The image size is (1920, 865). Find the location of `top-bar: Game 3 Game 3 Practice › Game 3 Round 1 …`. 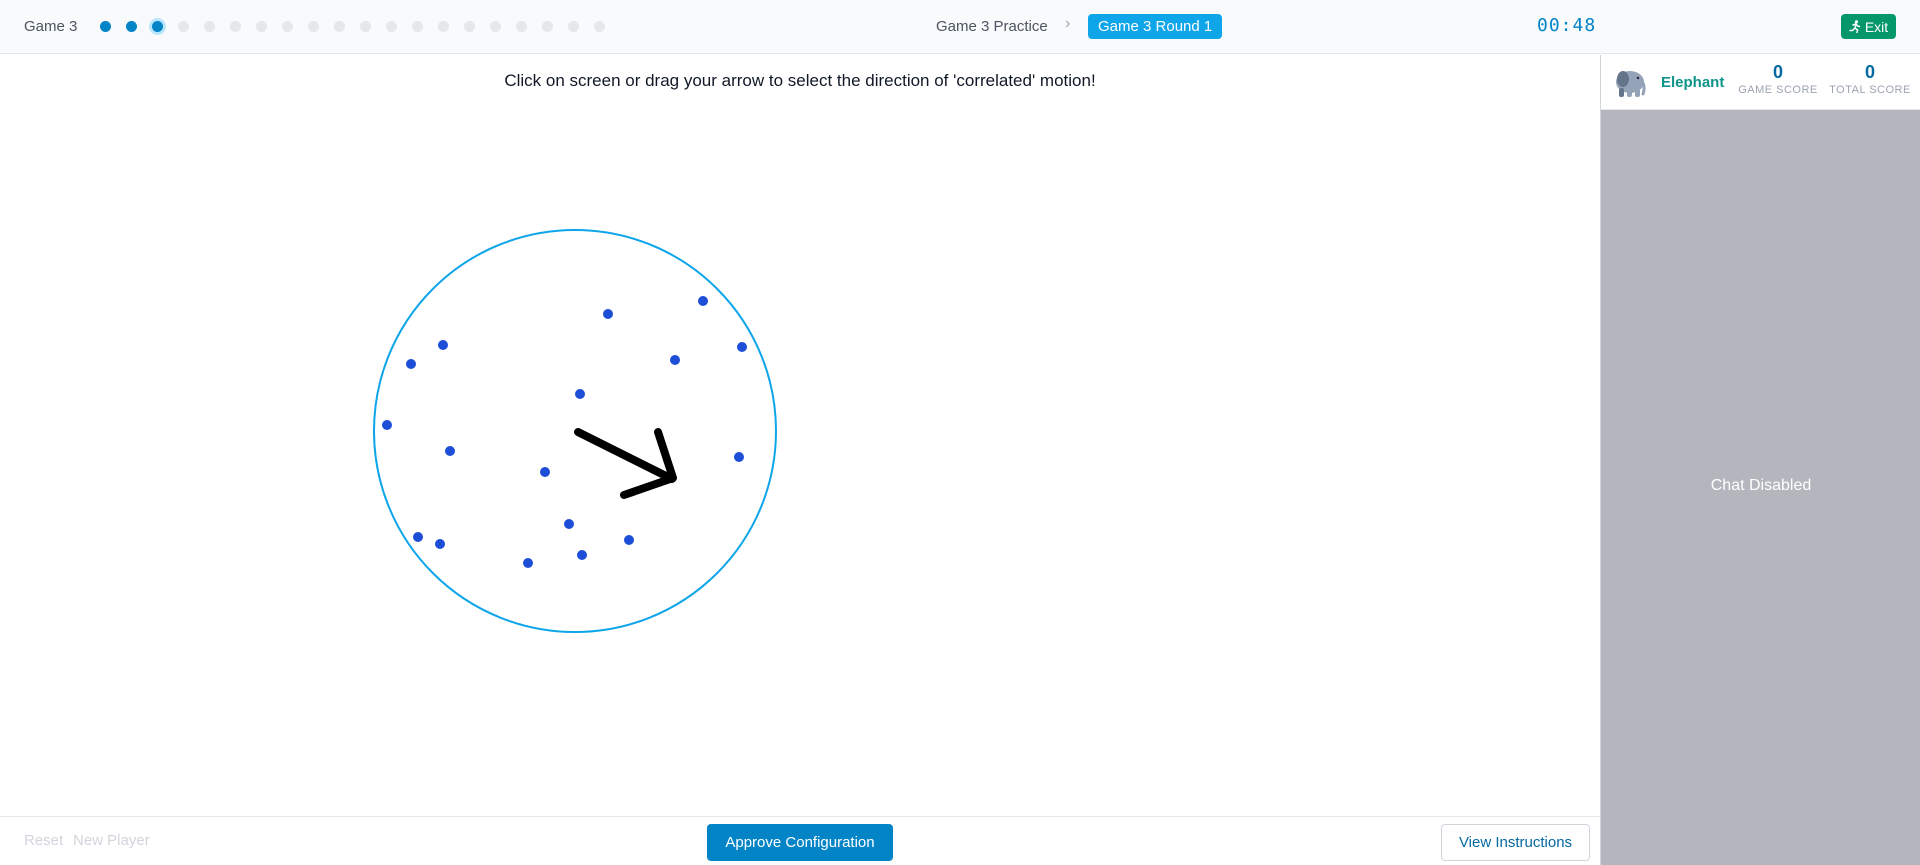

top-bar: Game 3 Game 3 Practice › Game 3 Round 1 … is located at coordinates (960, 27).